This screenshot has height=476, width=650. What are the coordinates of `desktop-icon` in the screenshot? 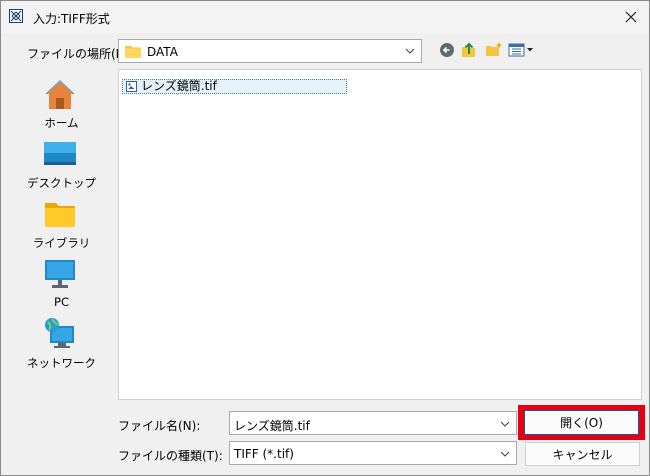 It's located at (60, 153).